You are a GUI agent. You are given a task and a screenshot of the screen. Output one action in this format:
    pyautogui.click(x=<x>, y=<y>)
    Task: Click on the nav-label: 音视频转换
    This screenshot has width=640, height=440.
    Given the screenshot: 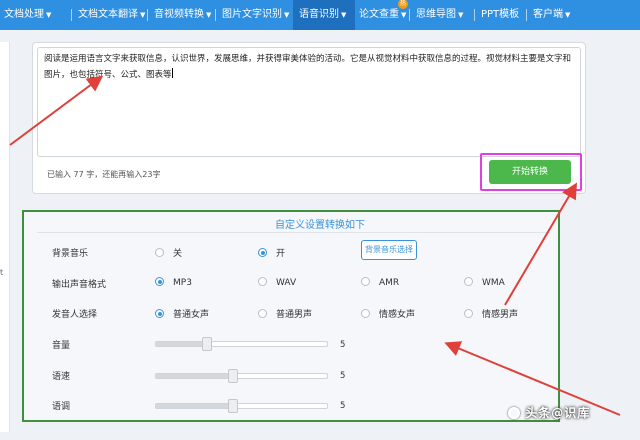 What is the action you would take?
    pyautogui.click(x=179, y=14)
    